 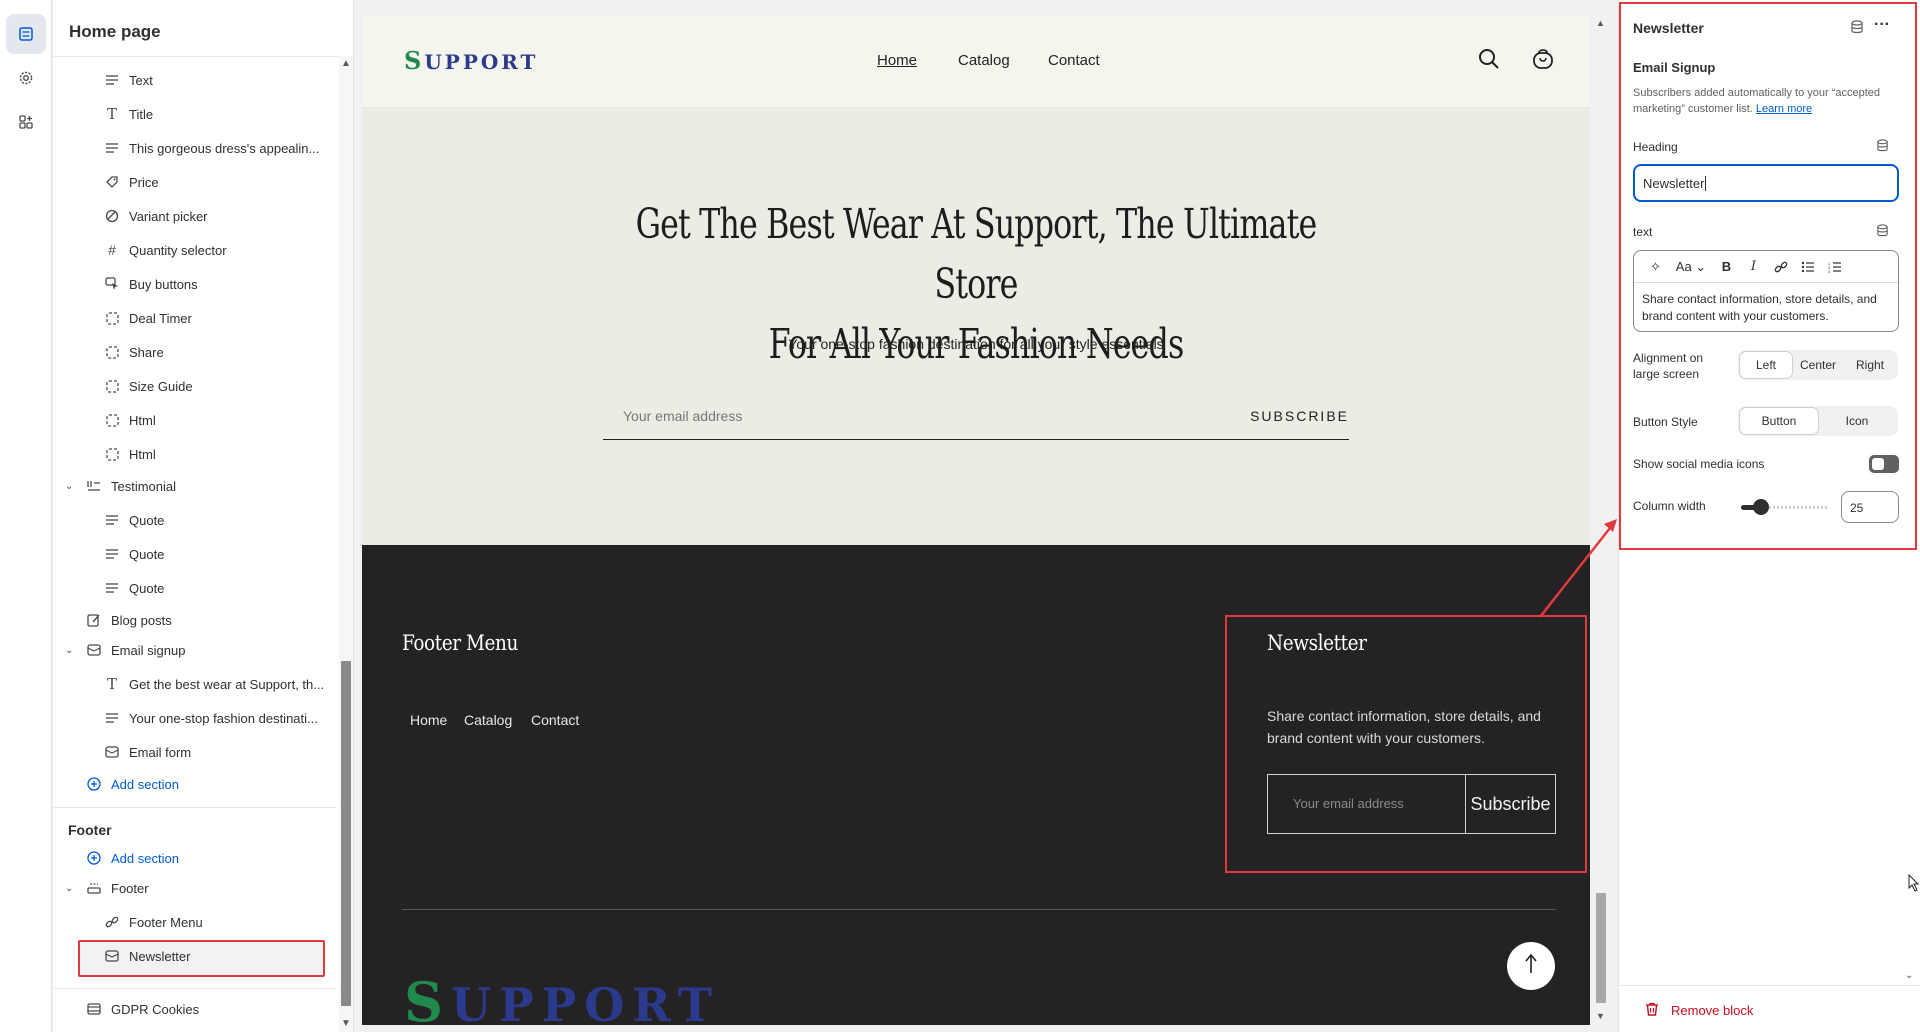 I want to click on preview-scrollbar: ▲ ▼, so click(x=1601, y=520).